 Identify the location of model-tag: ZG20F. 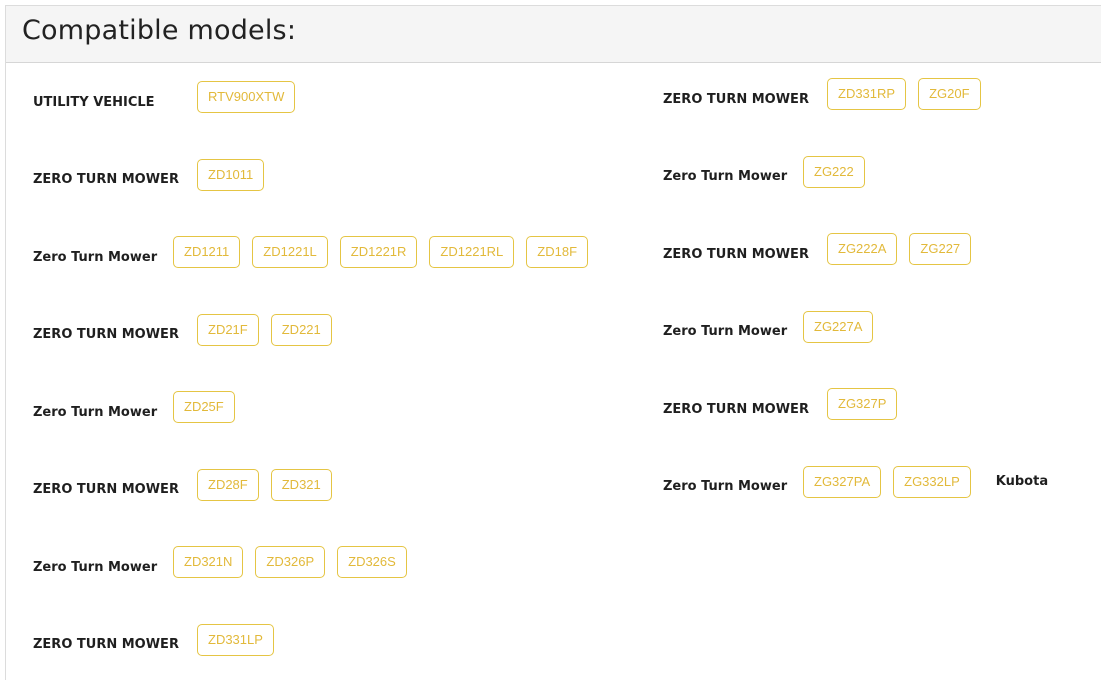
(949, 94).